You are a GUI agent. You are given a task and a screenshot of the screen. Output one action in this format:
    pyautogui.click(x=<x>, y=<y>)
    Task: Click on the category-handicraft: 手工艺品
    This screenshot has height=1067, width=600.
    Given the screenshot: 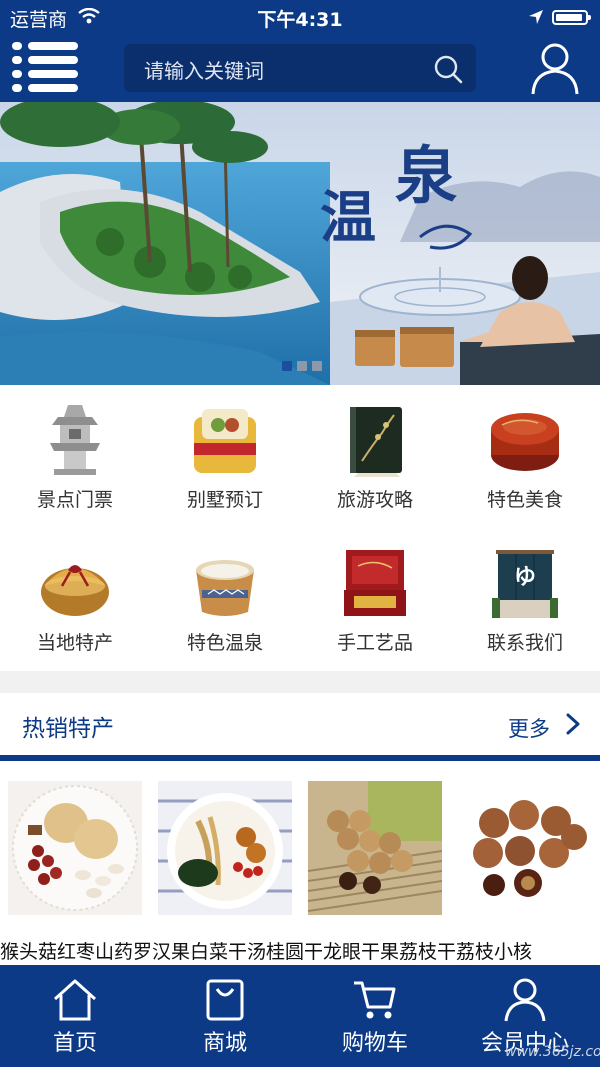 What is the action you would take?
    pyautogui.click(x=375, y=599)
    